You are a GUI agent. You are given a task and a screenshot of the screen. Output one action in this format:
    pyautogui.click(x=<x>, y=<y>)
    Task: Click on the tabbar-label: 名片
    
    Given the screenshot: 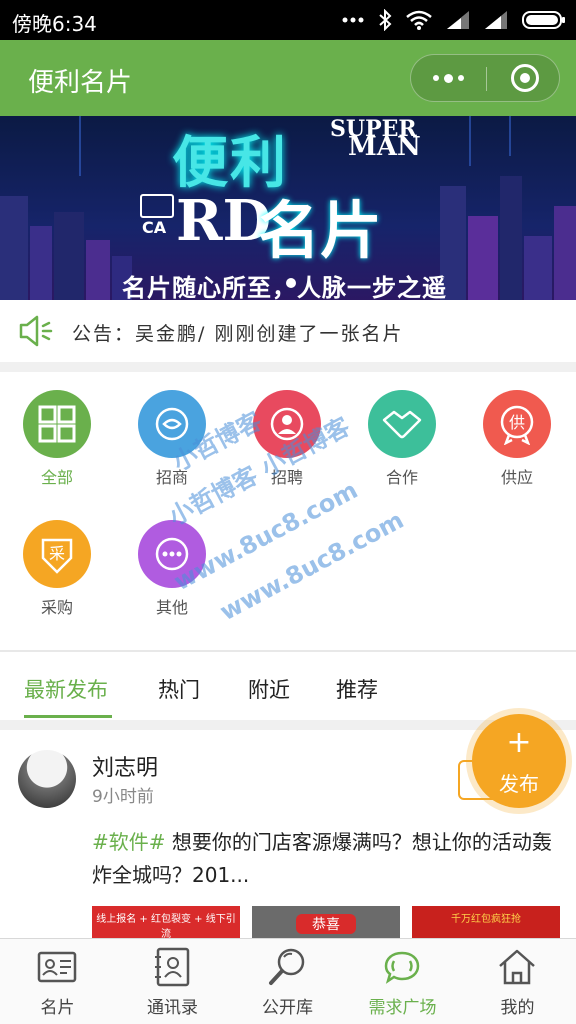 What is the action you would take?
    pyautogui.click(x=57, y=1008)
    